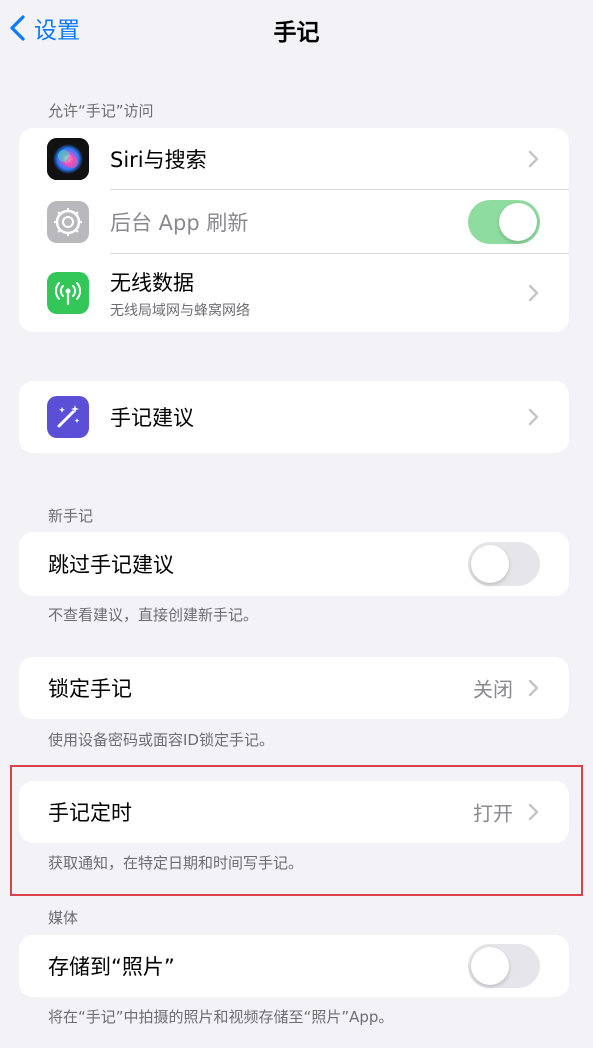 This screenshot has height=1048, width=593. Describe the element at coordinates (294, 222) in the screenshot. I see `background-refresh-row: 后台 App 刷新` at that location.